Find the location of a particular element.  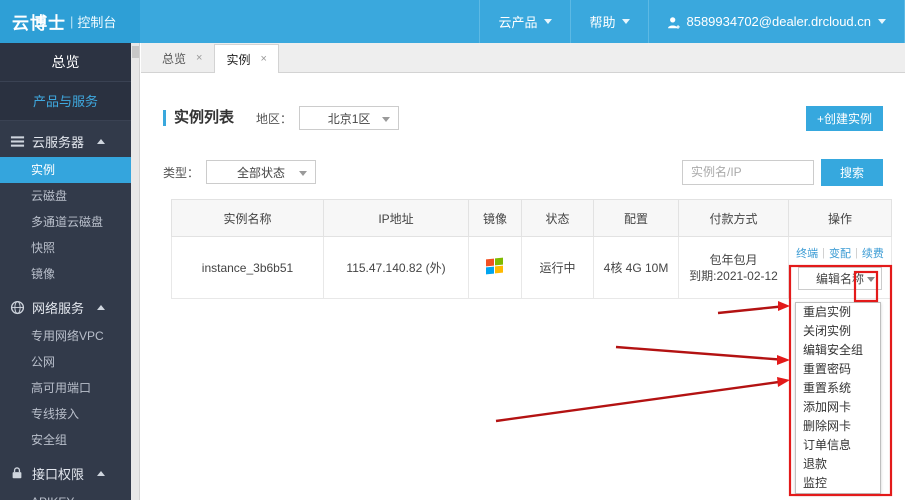

header-spacer is located at coordinates (309, 21).